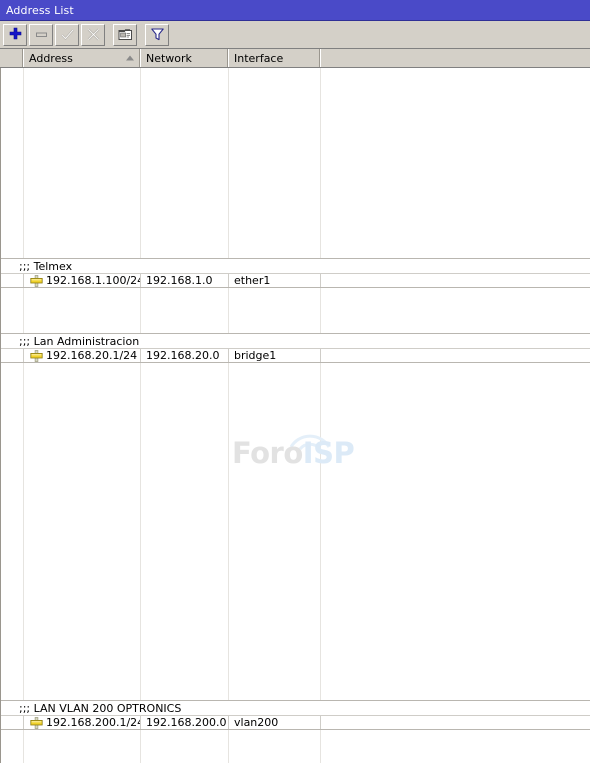 This screenshot has width=590, height=763. What do you see at coordinates (51, 58) in the screenshot?
I see `column-header-address-label: Address` at bounding box center [51, 58].